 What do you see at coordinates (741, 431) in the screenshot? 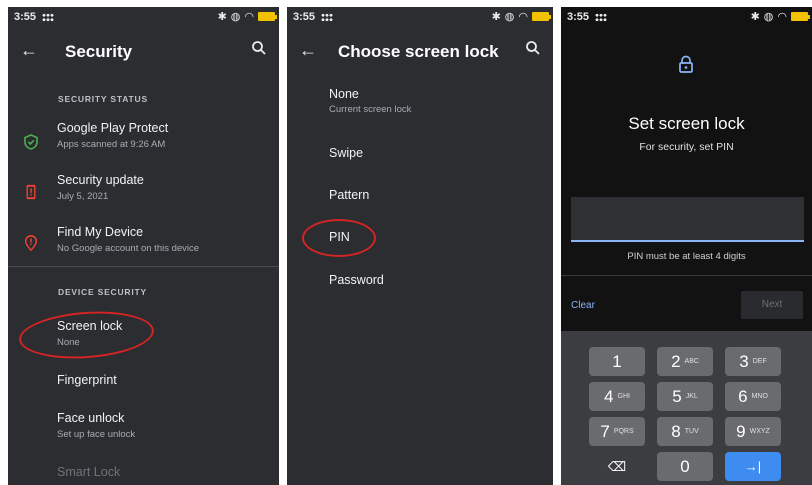
I see `key-number: 9` at bounding box center [741, 431].